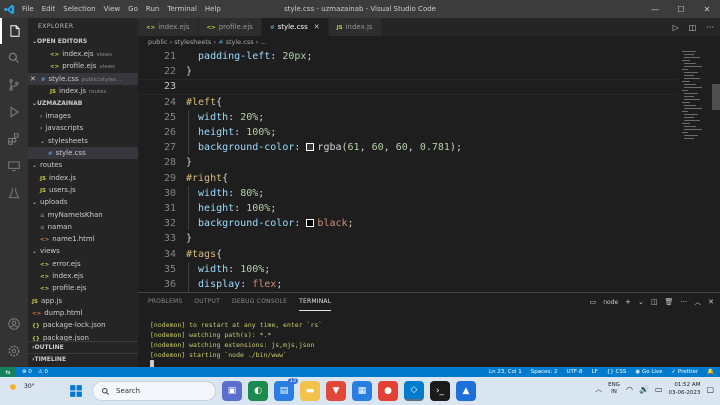  Describe the element at coordinates (49, 9) in the screenshot. I see `menu-edit: Edit` at that location.